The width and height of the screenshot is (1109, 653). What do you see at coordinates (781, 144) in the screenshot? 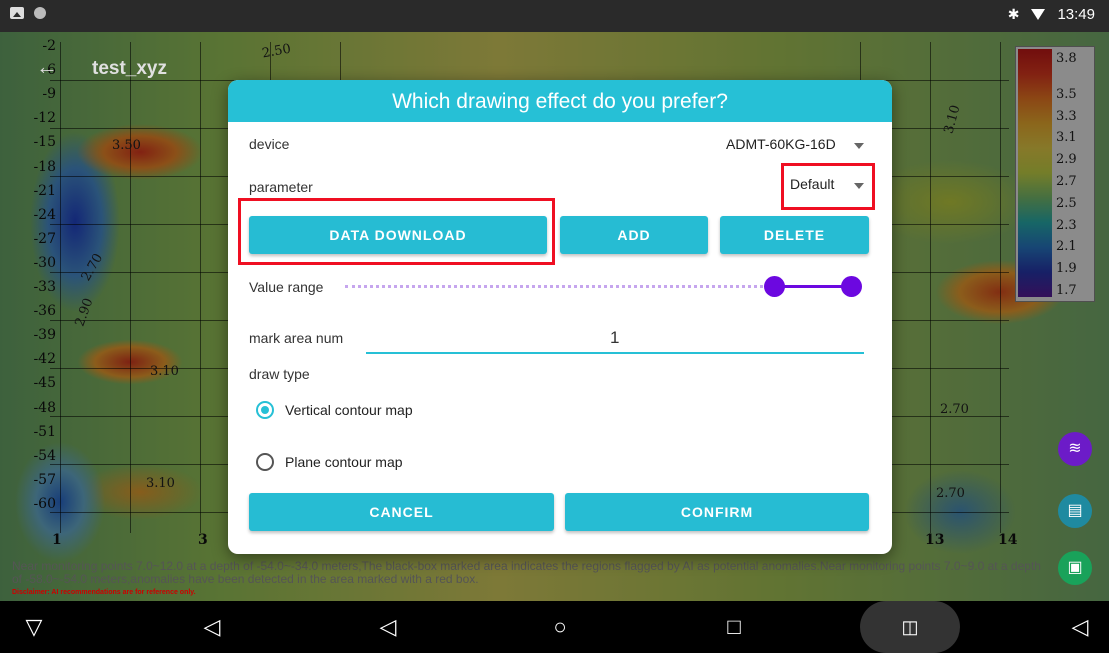
I see `device-value: ADMT-60KG-16D` at bounding box center [781, 144].